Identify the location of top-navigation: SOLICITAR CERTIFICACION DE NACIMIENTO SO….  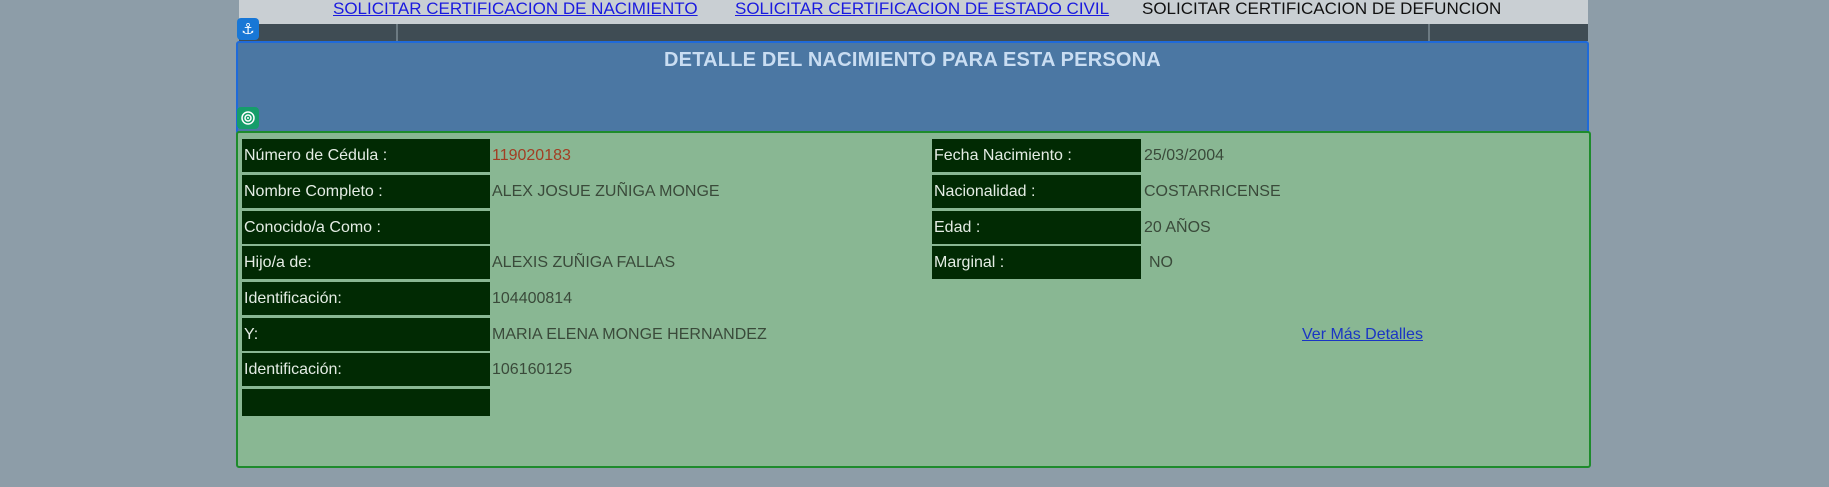
(913, 12).